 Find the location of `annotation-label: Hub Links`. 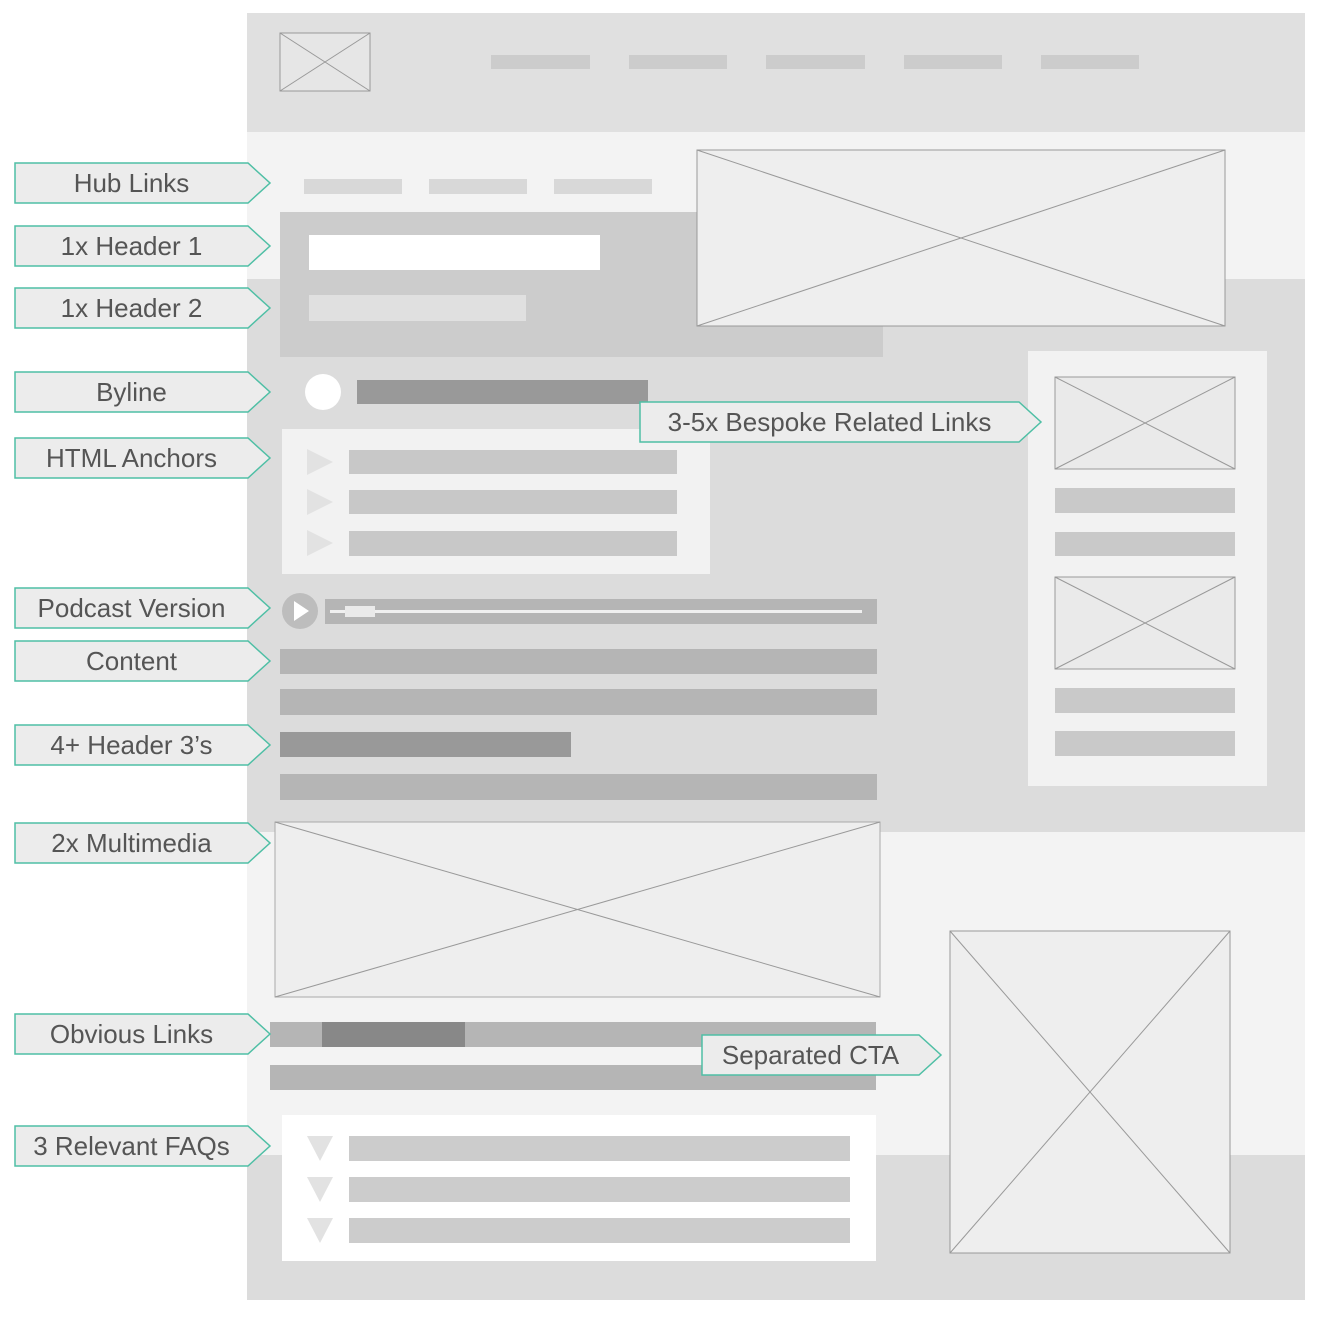

annotation-label: Hub Links is located at coordinates (132, 183).